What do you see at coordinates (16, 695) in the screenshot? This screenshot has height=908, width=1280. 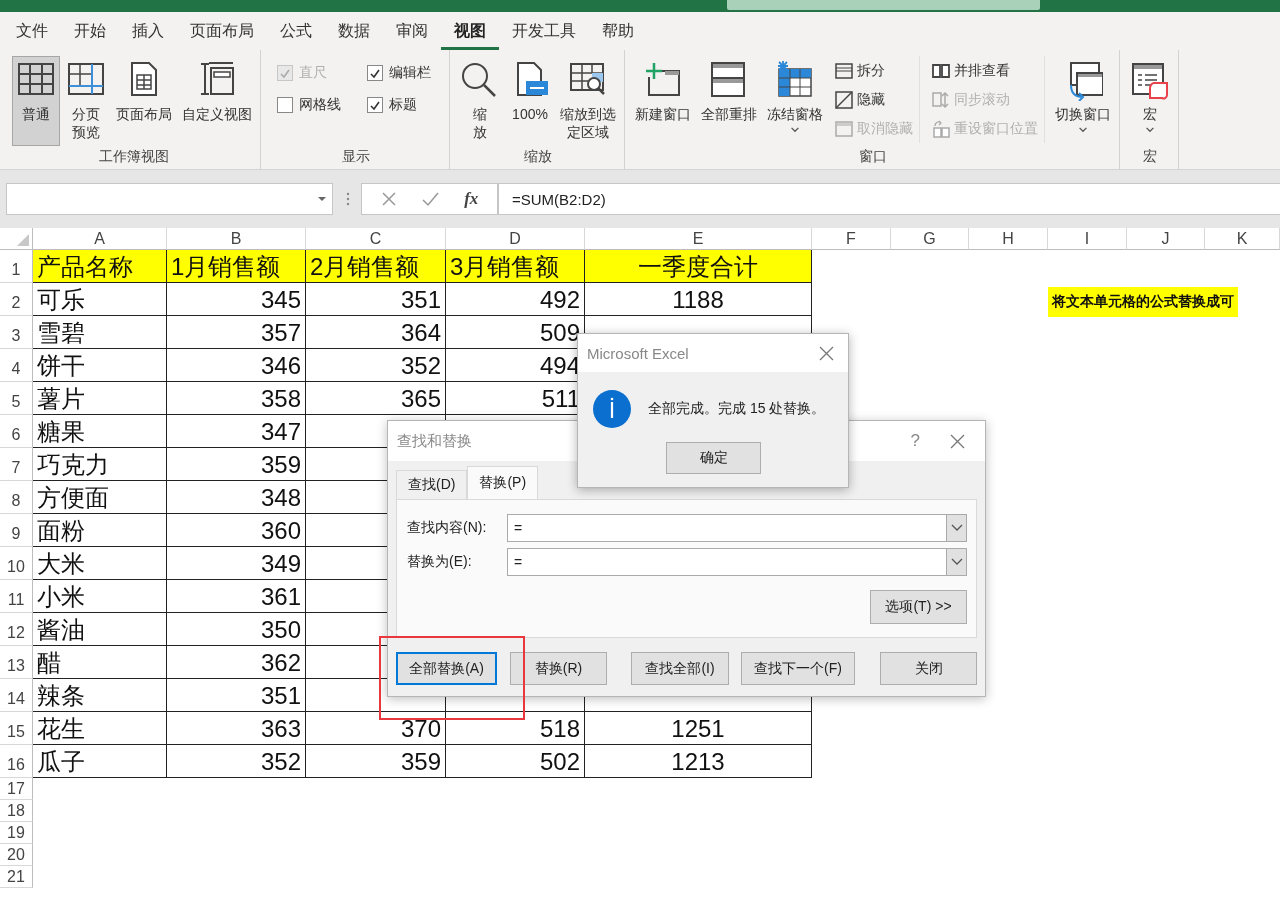 I see `row-header: 14` at bounding box center [16, 695].